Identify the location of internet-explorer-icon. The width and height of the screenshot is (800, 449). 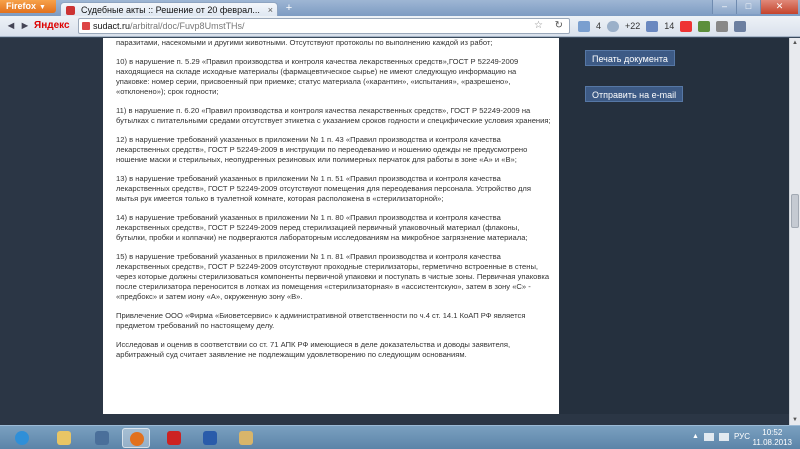
(22, 438).